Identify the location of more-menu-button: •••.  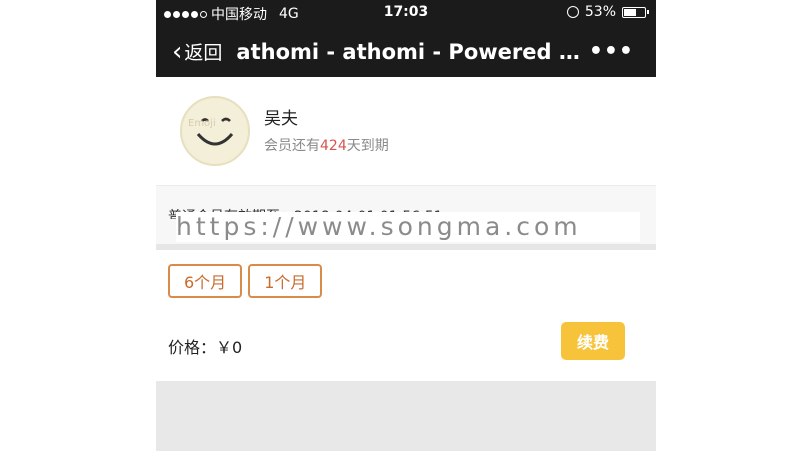
(611, 51).